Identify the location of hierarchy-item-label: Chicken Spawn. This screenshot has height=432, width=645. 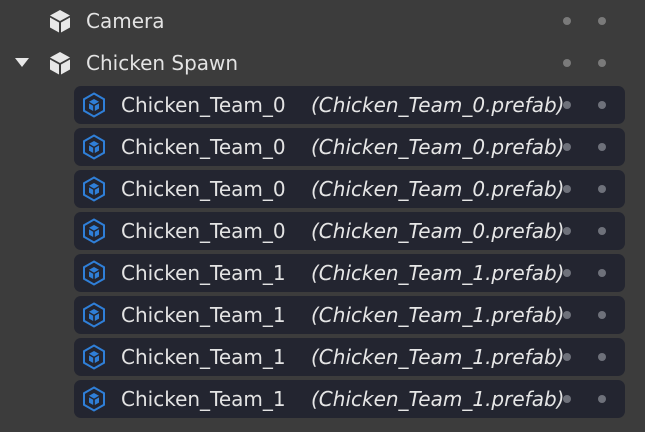
(162, 63).